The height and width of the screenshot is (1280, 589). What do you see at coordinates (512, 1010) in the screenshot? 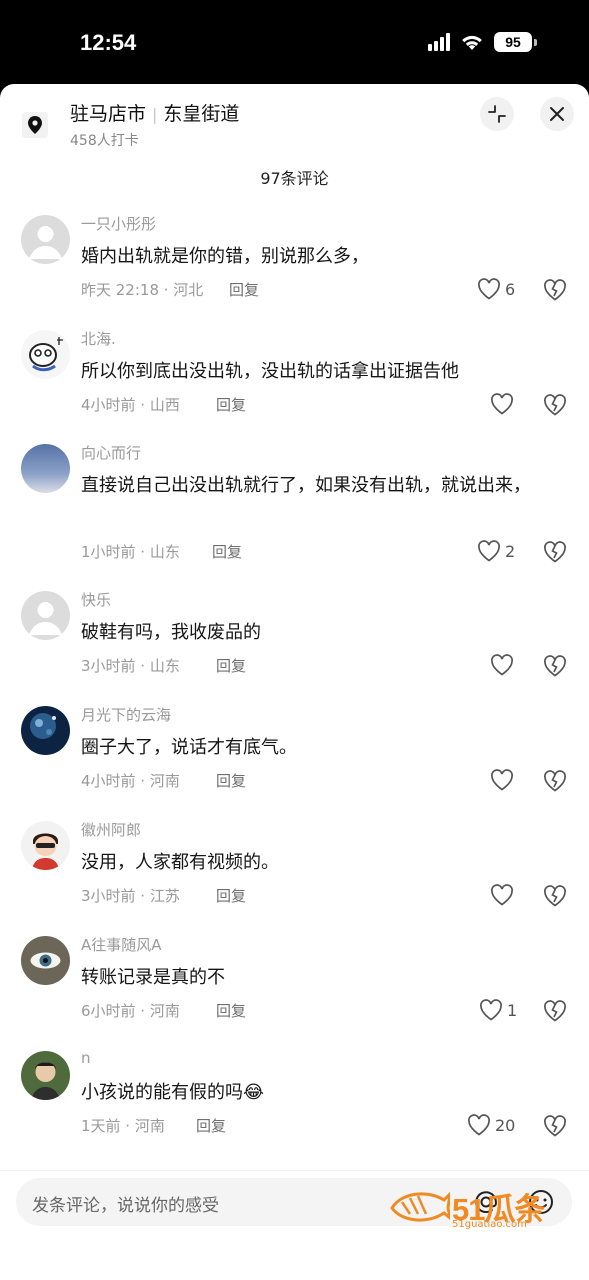
I see `like-count: 1` at bounding box center [512, 1010].